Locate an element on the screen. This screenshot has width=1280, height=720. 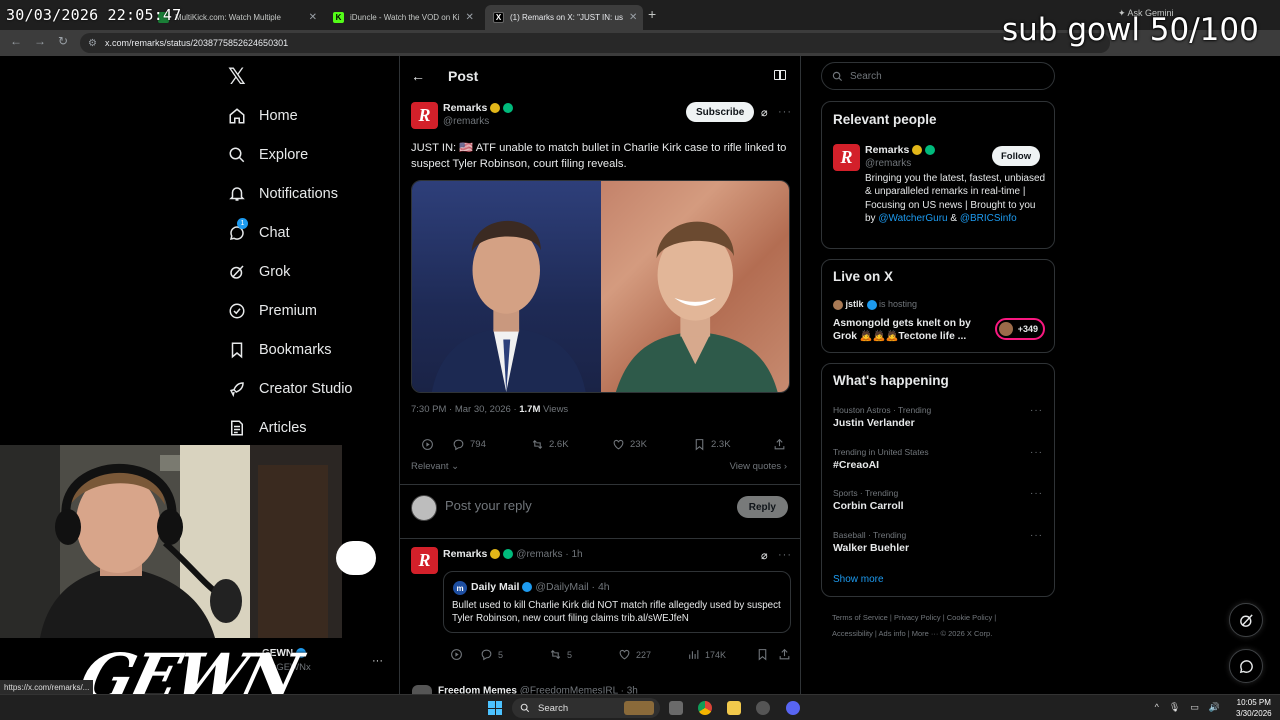
messages-float-button is located at coordinates (1246, 666).